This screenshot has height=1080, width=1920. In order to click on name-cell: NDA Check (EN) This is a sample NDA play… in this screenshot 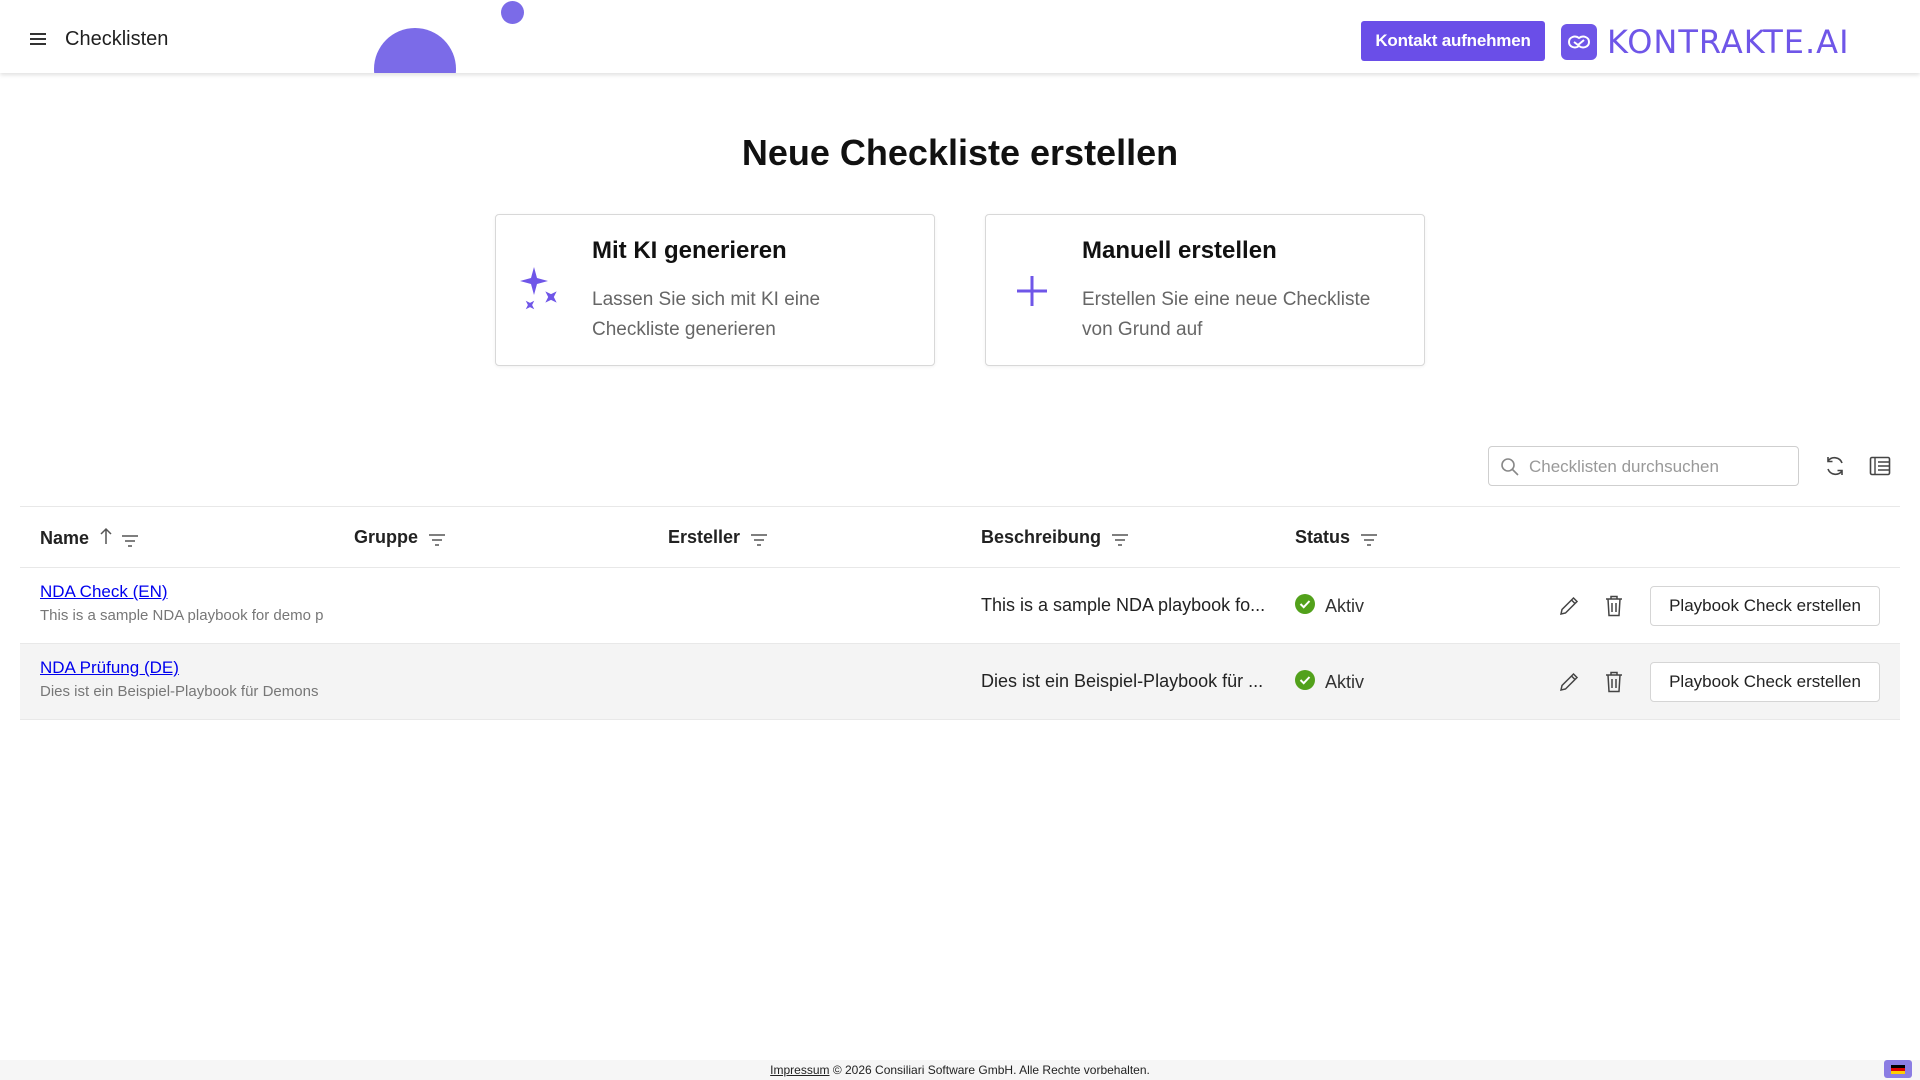, I will do `click(187, 603)`.